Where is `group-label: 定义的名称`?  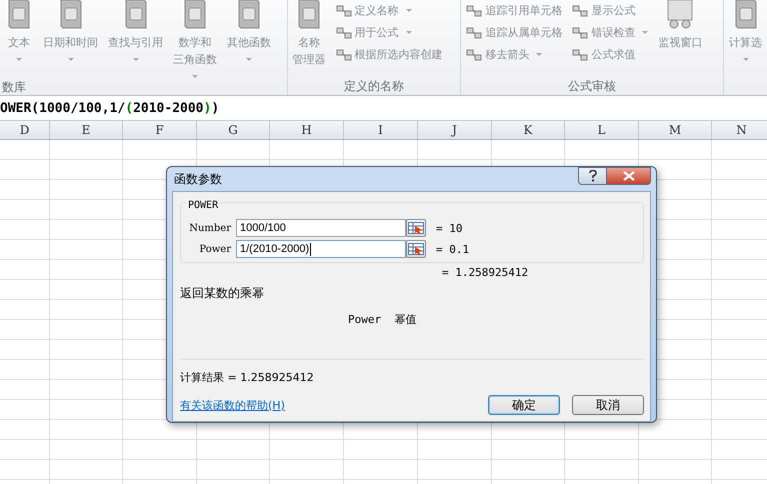 group-label: 定义的名称 is located at coordinates (373, 86).